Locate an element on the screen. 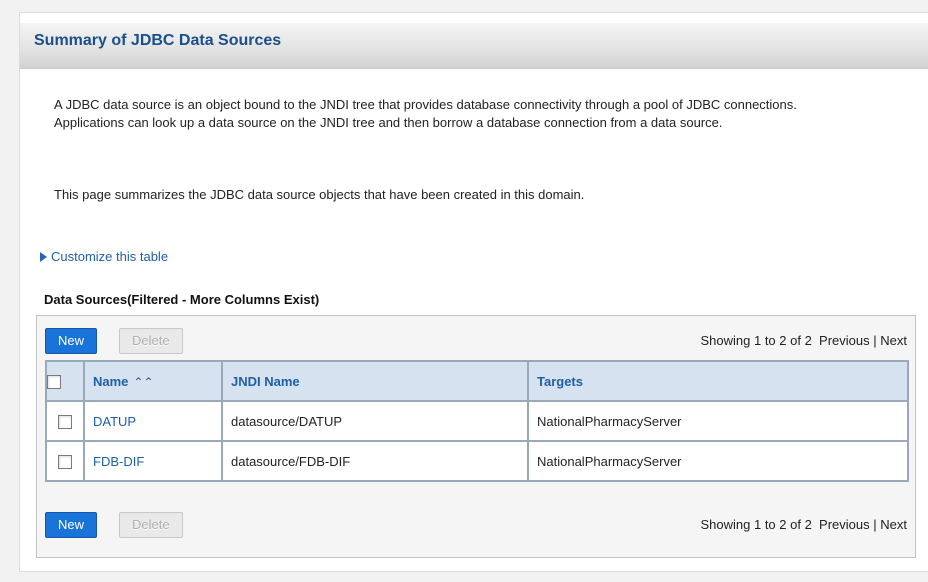 Image resolution: width=928 pixels, height=582 pixels. delete-button-bottom: Delete is located at coordinates (151, 525).